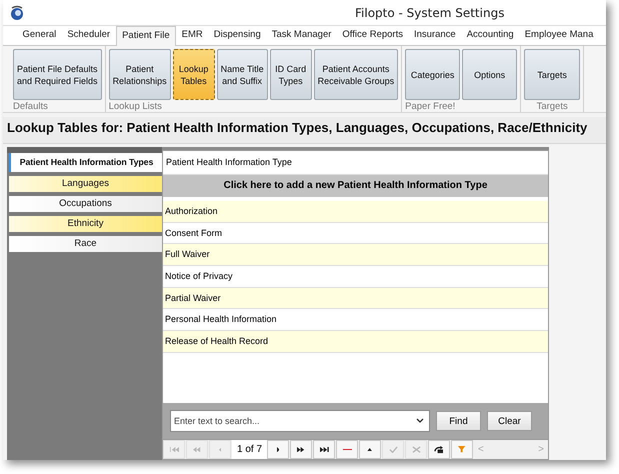  I want to click on table-cell: Release of Health Record, so click(355, 342).